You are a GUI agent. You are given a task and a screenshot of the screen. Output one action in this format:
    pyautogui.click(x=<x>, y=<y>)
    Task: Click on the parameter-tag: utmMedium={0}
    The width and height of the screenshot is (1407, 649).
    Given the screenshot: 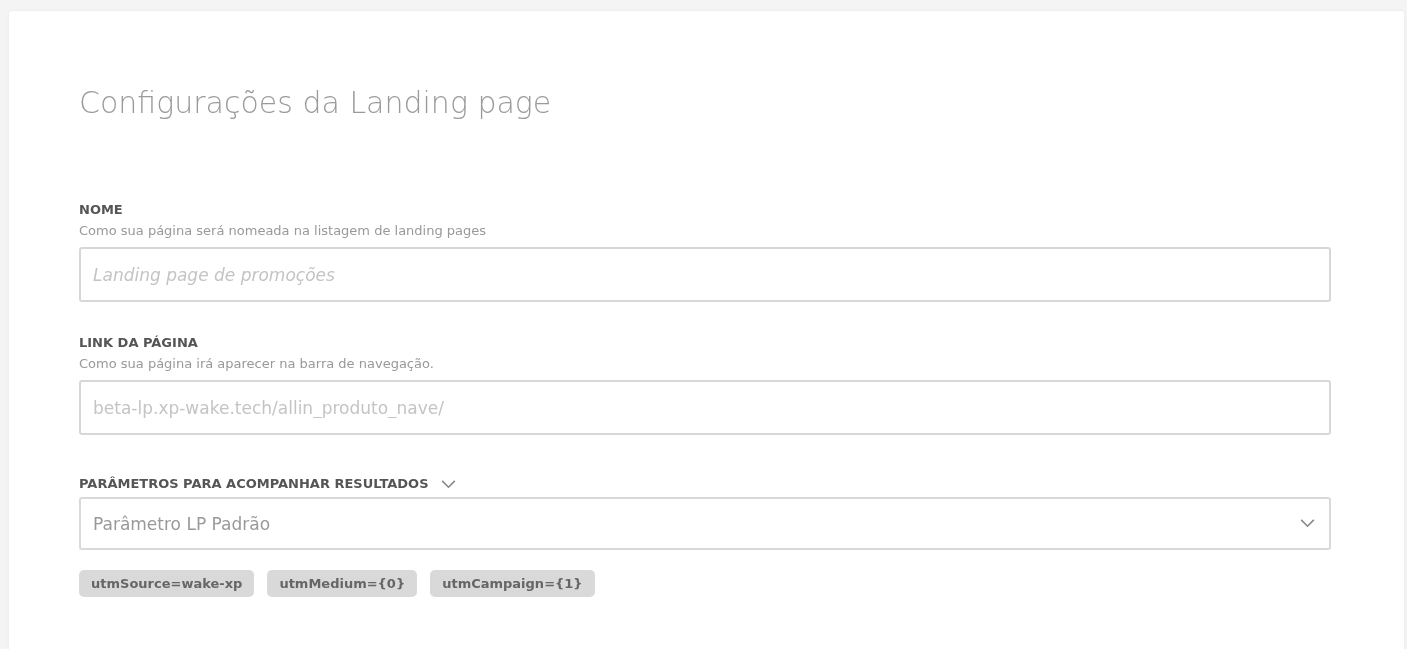 What is the action you would take?
    pyautogui.click(x=342, y=583)
    